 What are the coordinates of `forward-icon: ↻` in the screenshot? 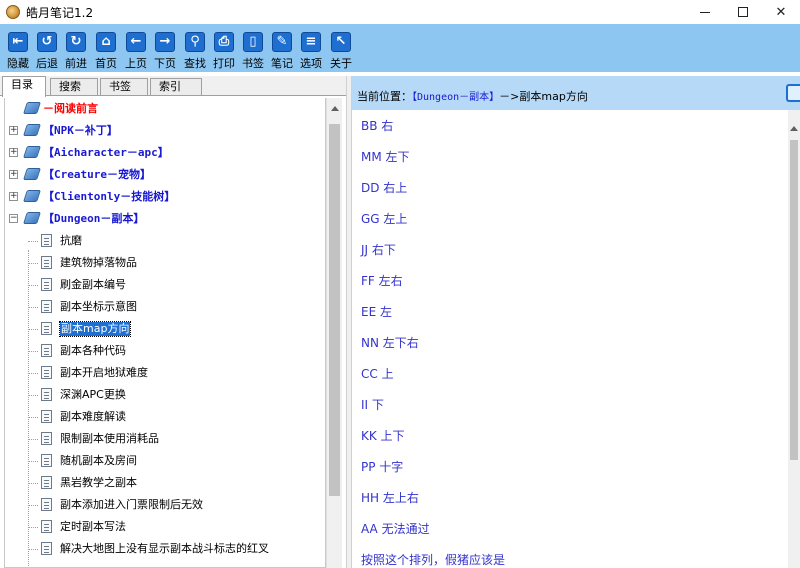 It's located at (76, 42).